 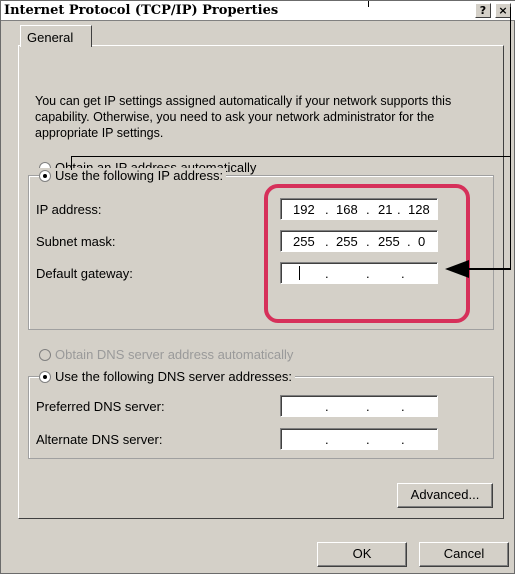 I want to click on use-following-dns-radio-button, so click(x=45, y=376).